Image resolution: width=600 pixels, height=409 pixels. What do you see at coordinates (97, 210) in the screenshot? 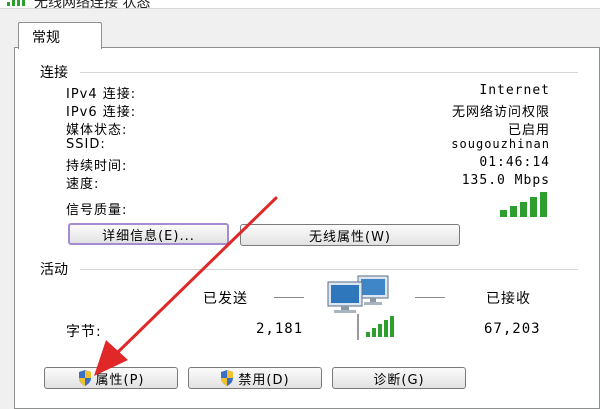
I see `signal-quality-label: 信号质量:` at bounding box center [97, 210].